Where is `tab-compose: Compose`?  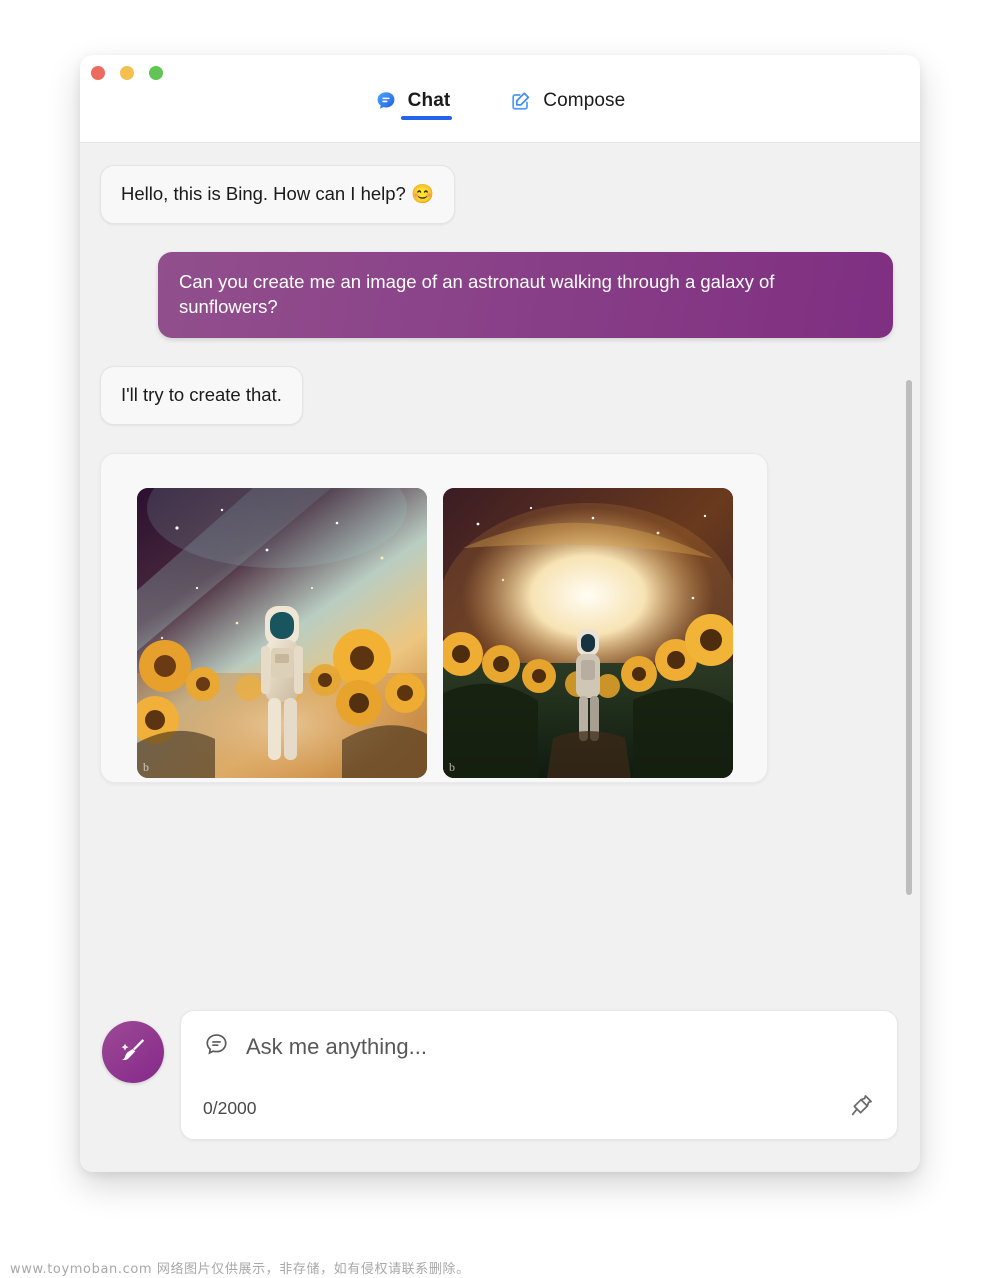
tab-compose: Compose is located at coordinates (567, 105).